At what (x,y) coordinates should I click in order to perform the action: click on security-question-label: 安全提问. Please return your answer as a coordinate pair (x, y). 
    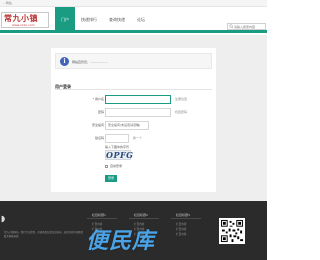
    Looking at the image, I should click on (97, 125).